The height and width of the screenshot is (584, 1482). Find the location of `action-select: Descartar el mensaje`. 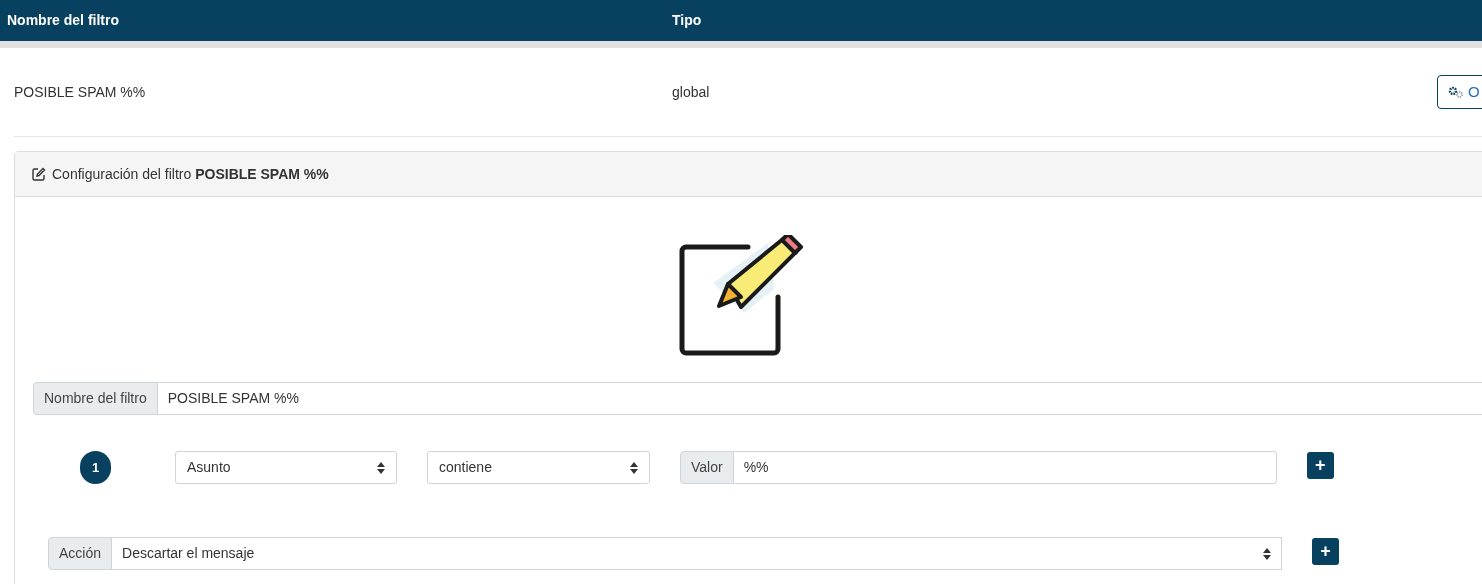

action-select: Descartar el mensaje is located at coordinates (697, 553).